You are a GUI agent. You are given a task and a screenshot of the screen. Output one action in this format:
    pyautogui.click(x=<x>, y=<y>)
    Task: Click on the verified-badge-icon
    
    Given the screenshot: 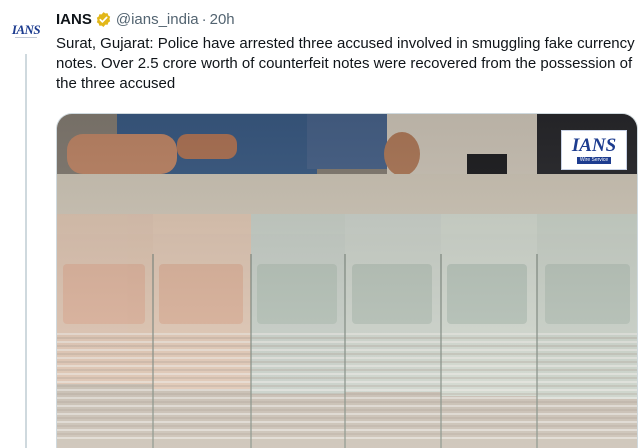 What is the action you would take?
    pyautogui.click(x=103, y=19)
    